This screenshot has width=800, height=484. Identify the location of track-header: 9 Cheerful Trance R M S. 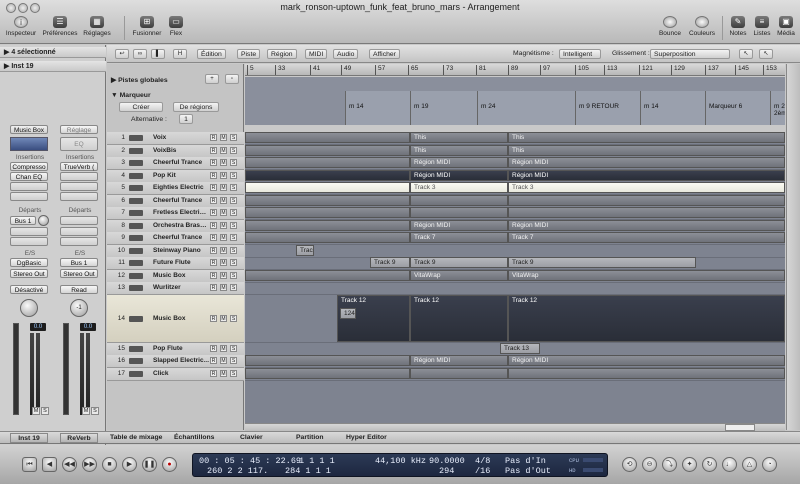
(175, 238).